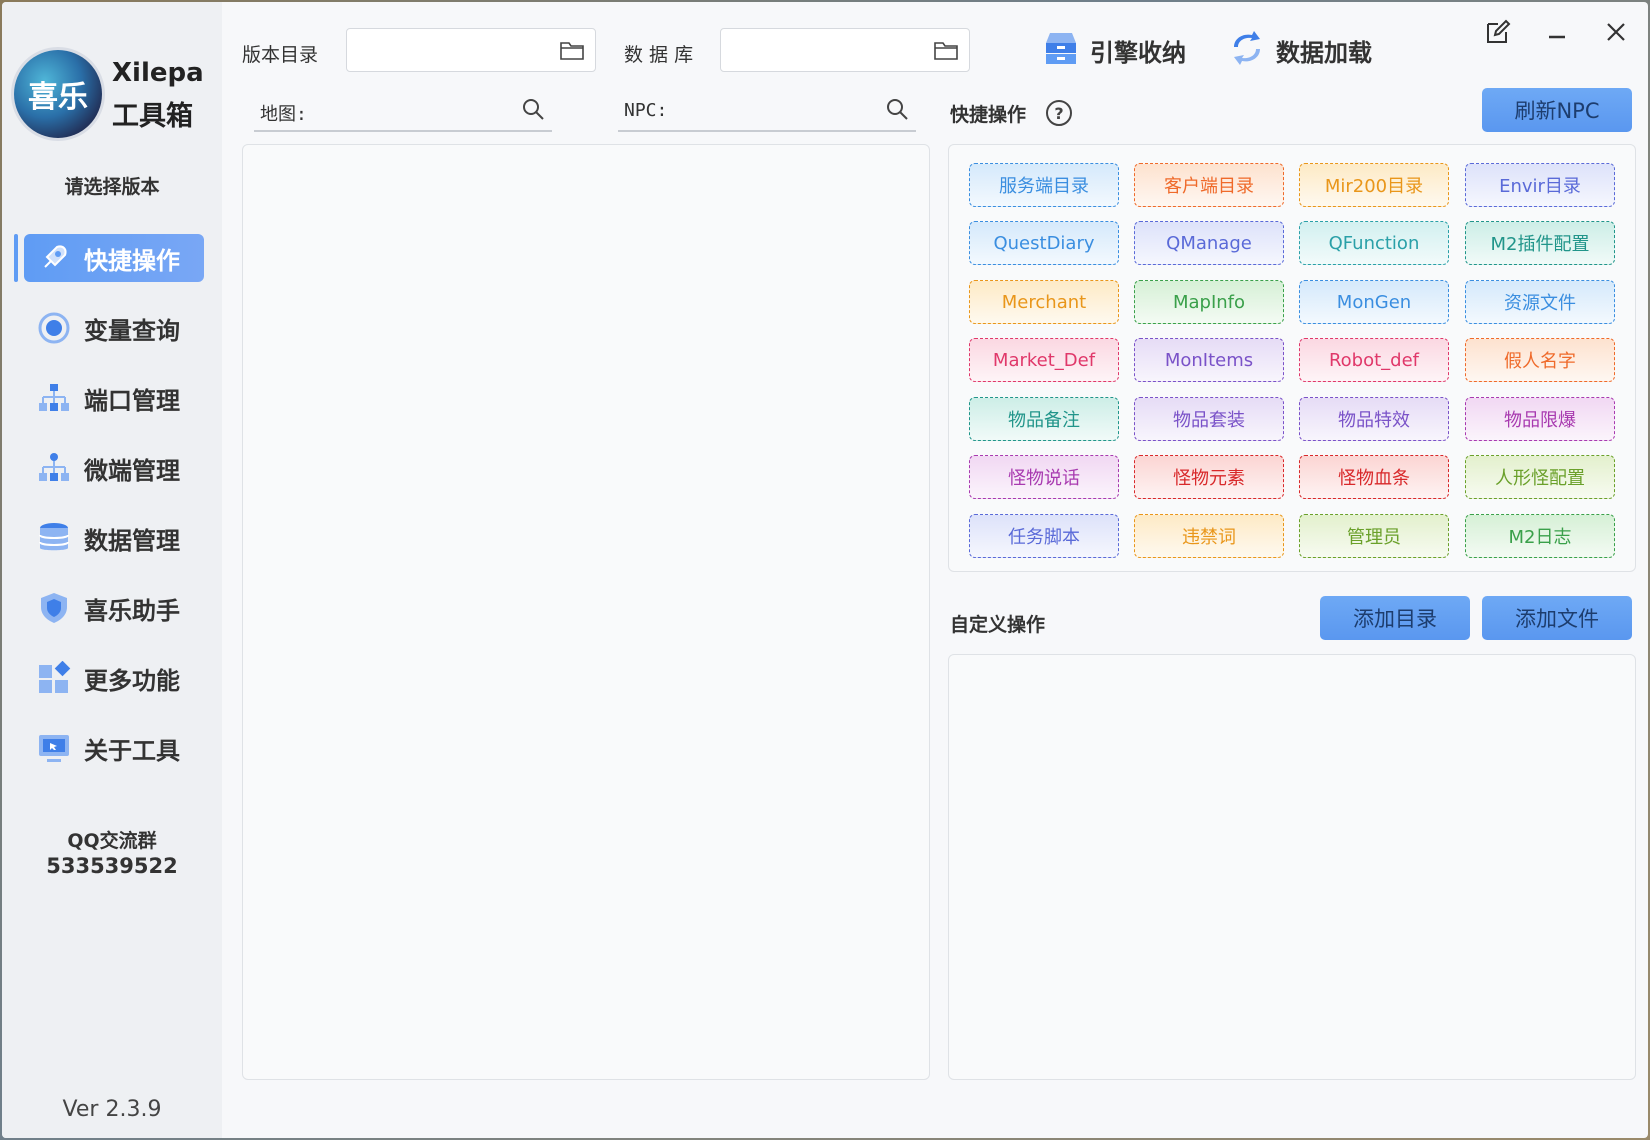 The height and width of the screenshot is (1140, 1650). I want to click on minimize-icon, so click(1557, 32).